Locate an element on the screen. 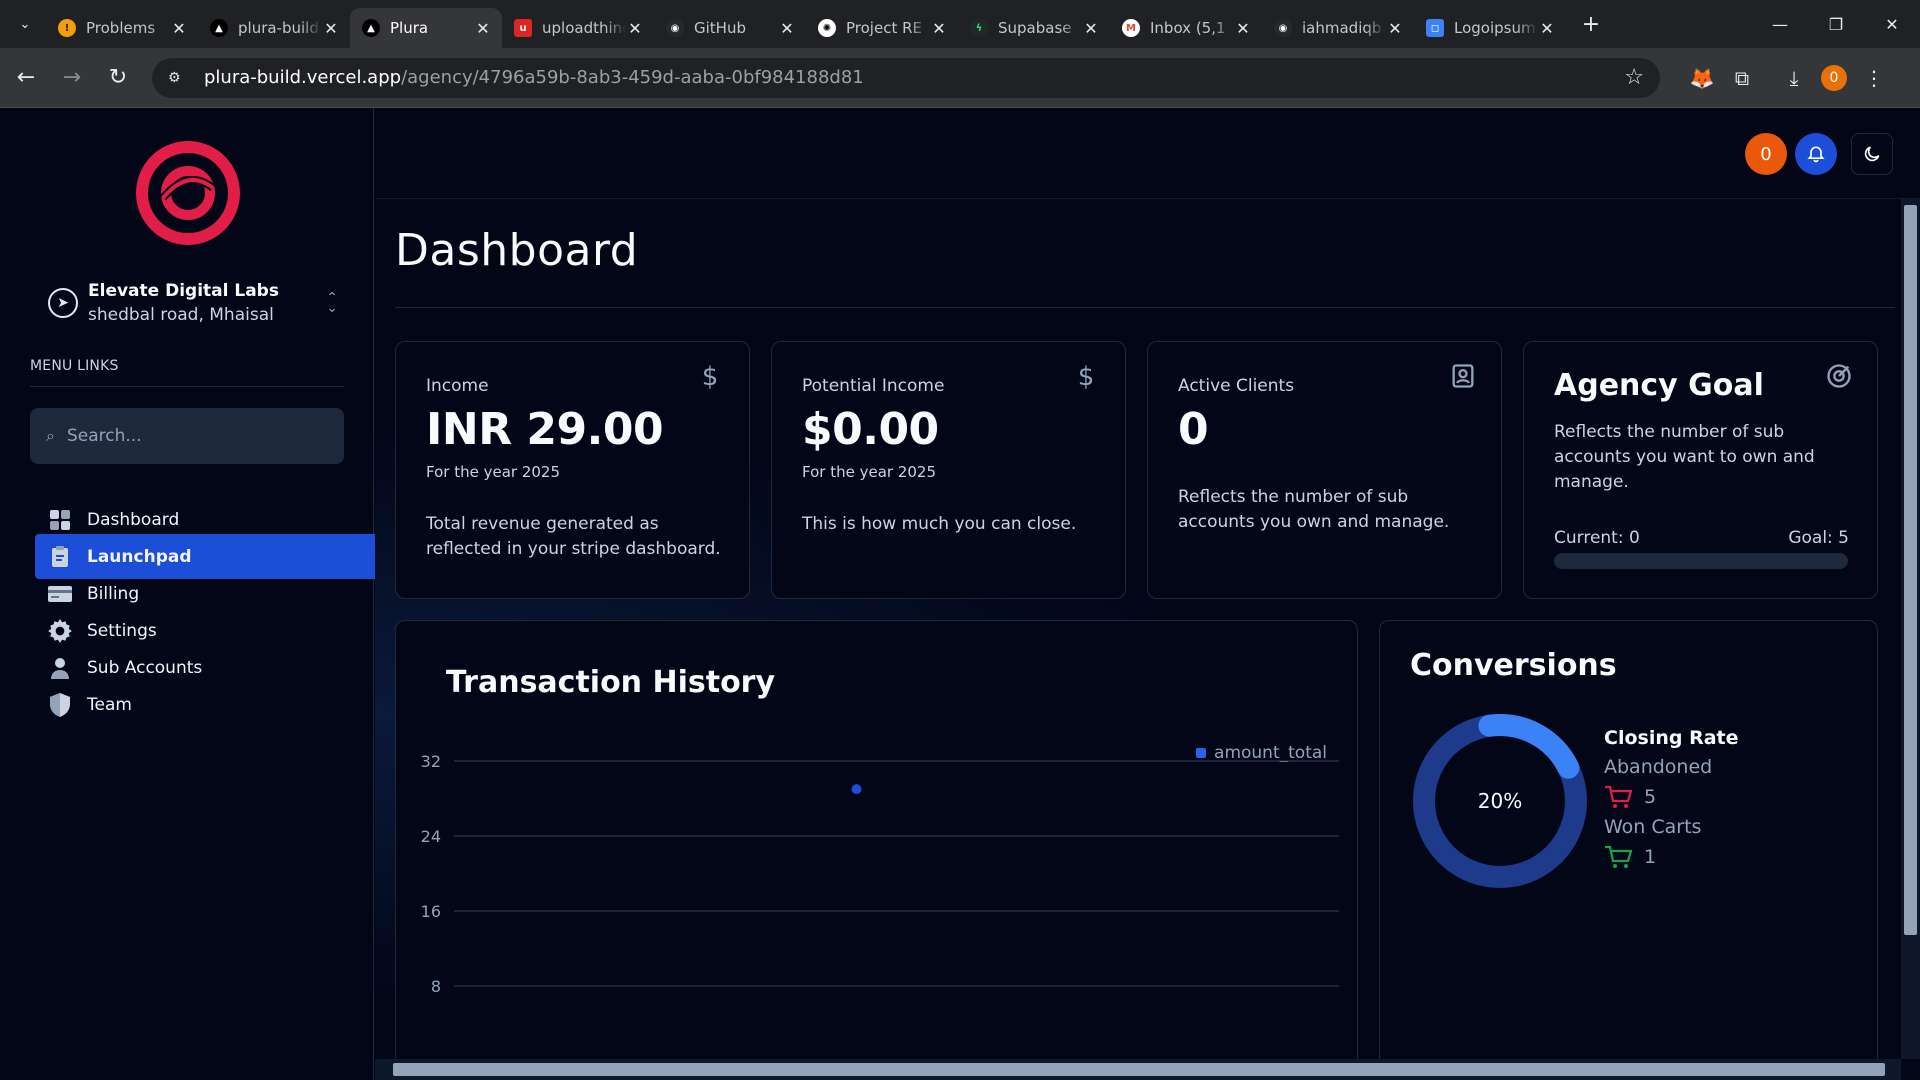 The image size is (1920, 1080). browser-tab: ◻ Logoipsum ✕ is located at coordinates (1490, 28).